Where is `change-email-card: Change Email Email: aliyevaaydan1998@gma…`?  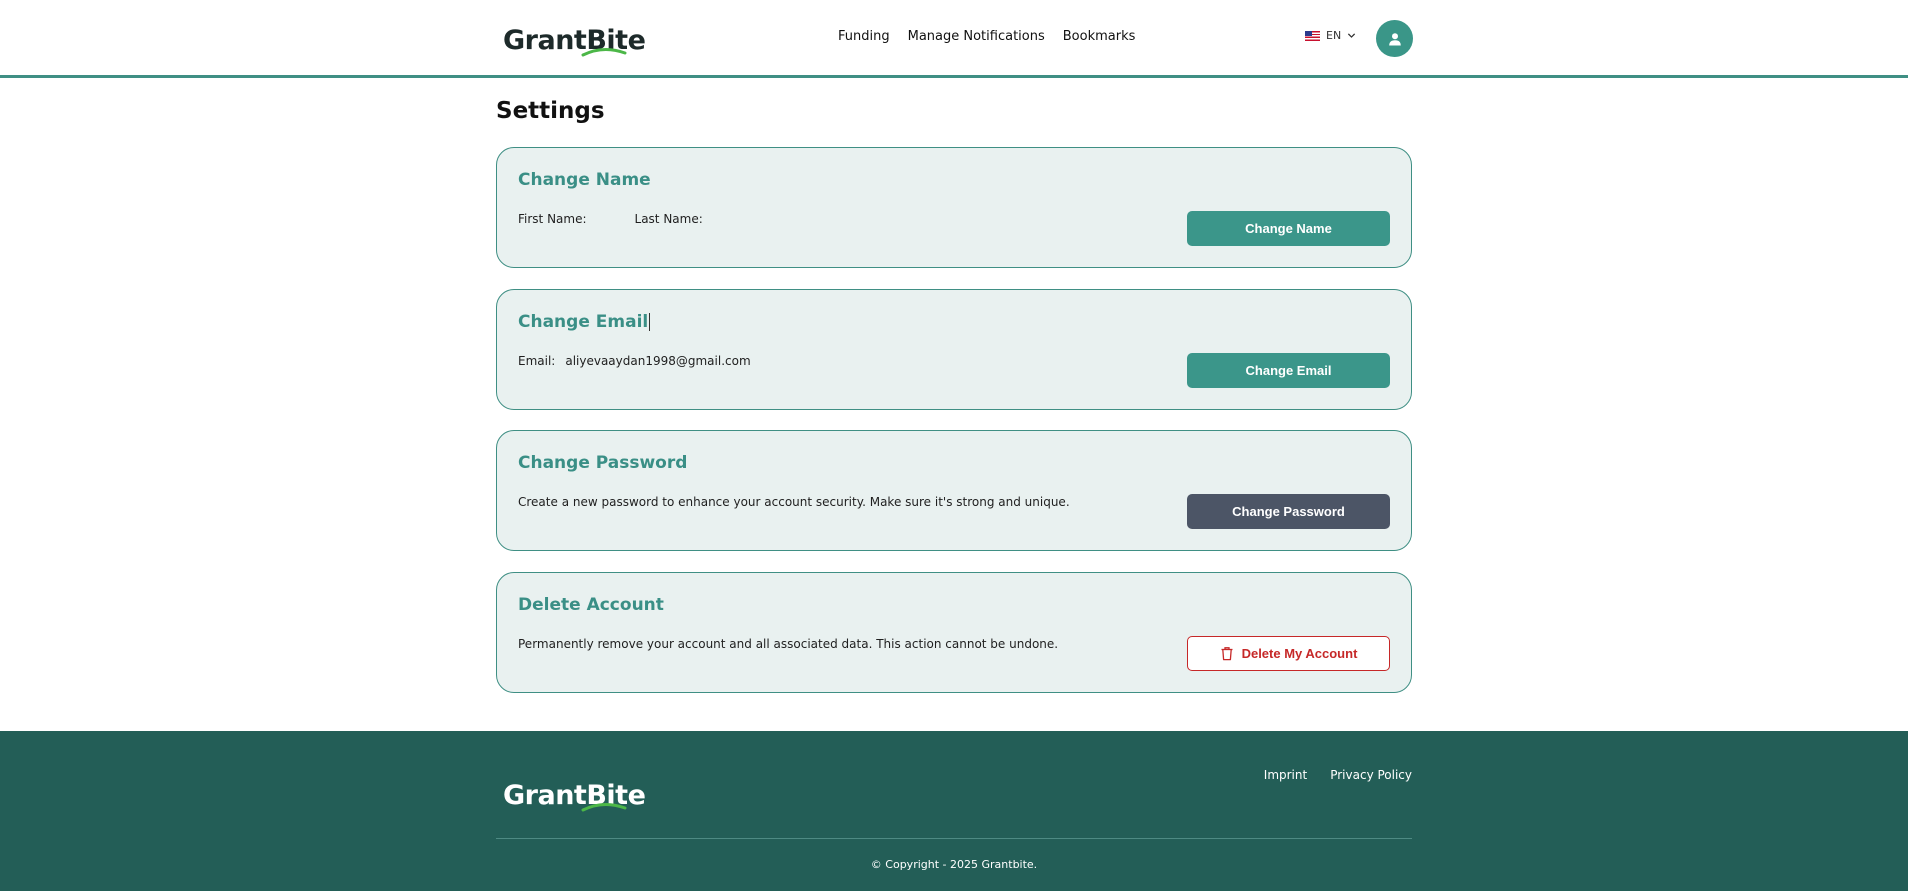
change-email-card: Change Email Email: aliyevaaydan1998@gma… is located at coordinates (954, 349).